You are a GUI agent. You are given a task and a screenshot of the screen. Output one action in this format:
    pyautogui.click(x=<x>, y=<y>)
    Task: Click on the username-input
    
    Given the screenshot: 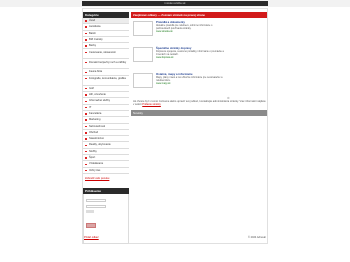 What is the action you would take?
    pyautogui.click(x=96, y=200)
    